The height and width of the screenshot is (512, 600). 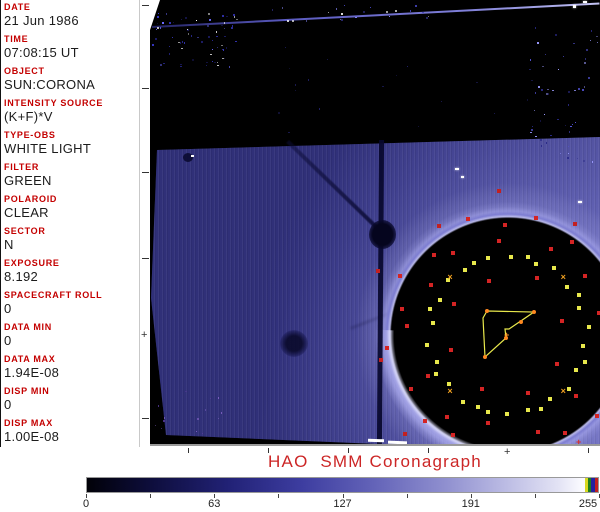 I want to click on metadata-value: 1.00E-08, so click(x=32, y=436).